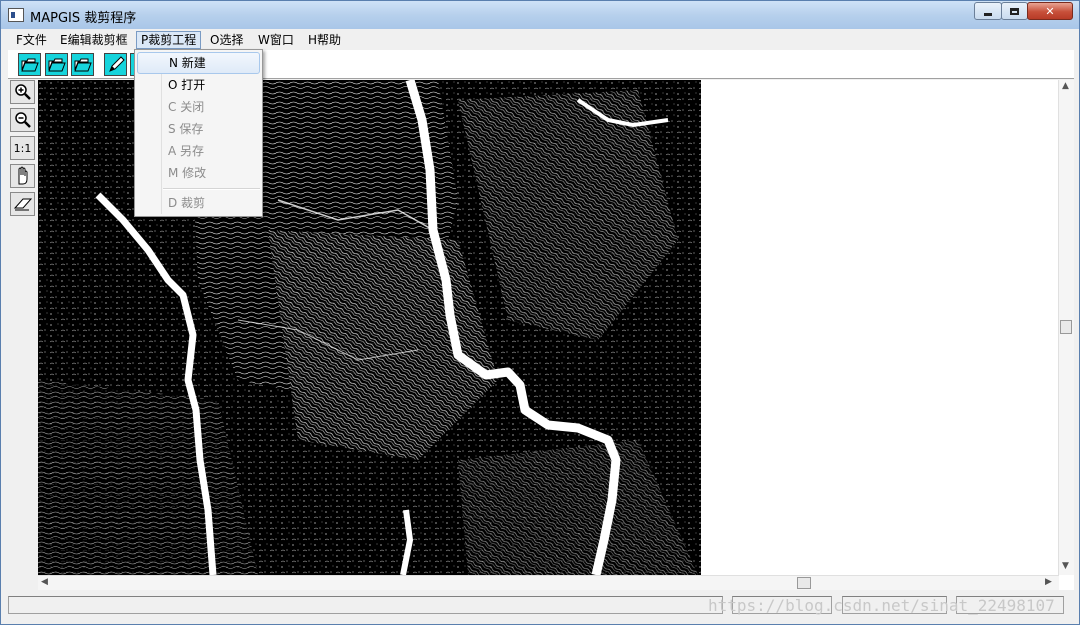 The width and height of the screenshot is (1080, 625). What do you see at coordinates (187, 203) in the screenshot?
I see `menu-item-clip: D 裁剪` at bounding box center [187, 203].